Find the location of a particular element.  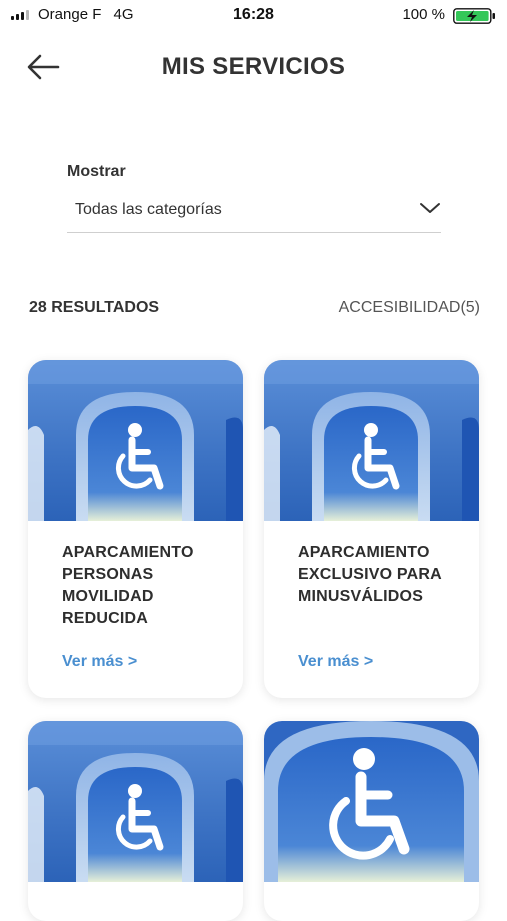

category-filter-link: ACCESIBILIDAD(5) is located at coordinates (409, 308).